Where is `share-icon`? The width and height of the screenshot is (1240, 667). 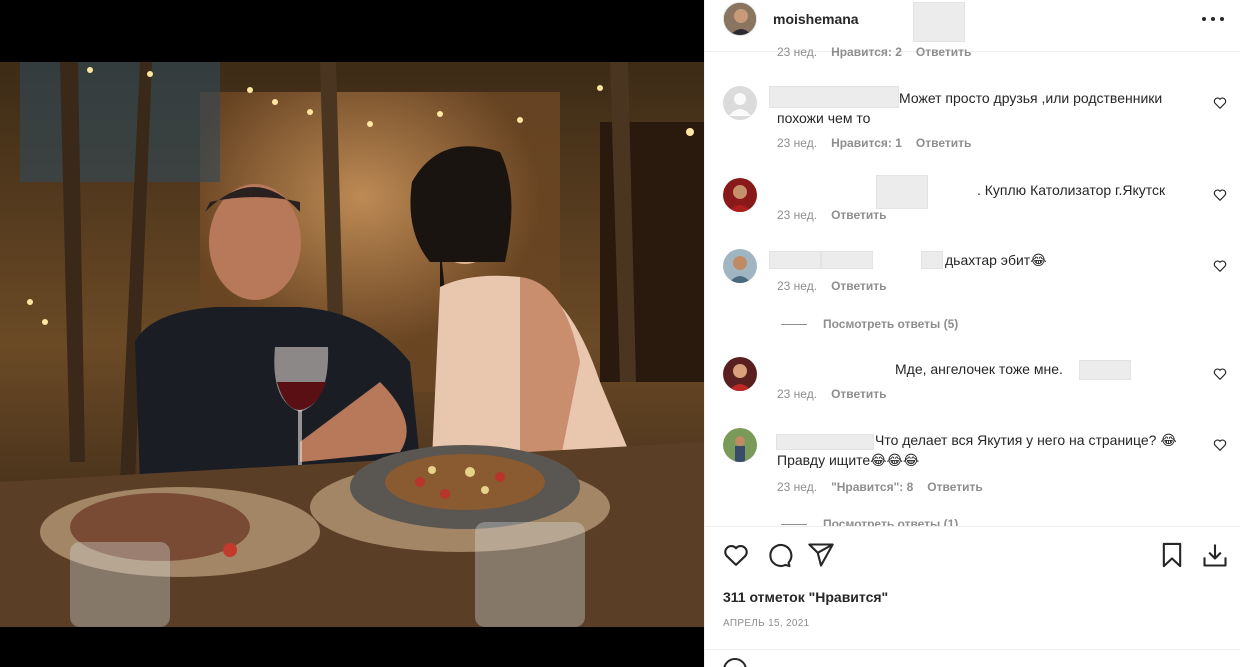
share-icon is located at coordinates (821, 555).